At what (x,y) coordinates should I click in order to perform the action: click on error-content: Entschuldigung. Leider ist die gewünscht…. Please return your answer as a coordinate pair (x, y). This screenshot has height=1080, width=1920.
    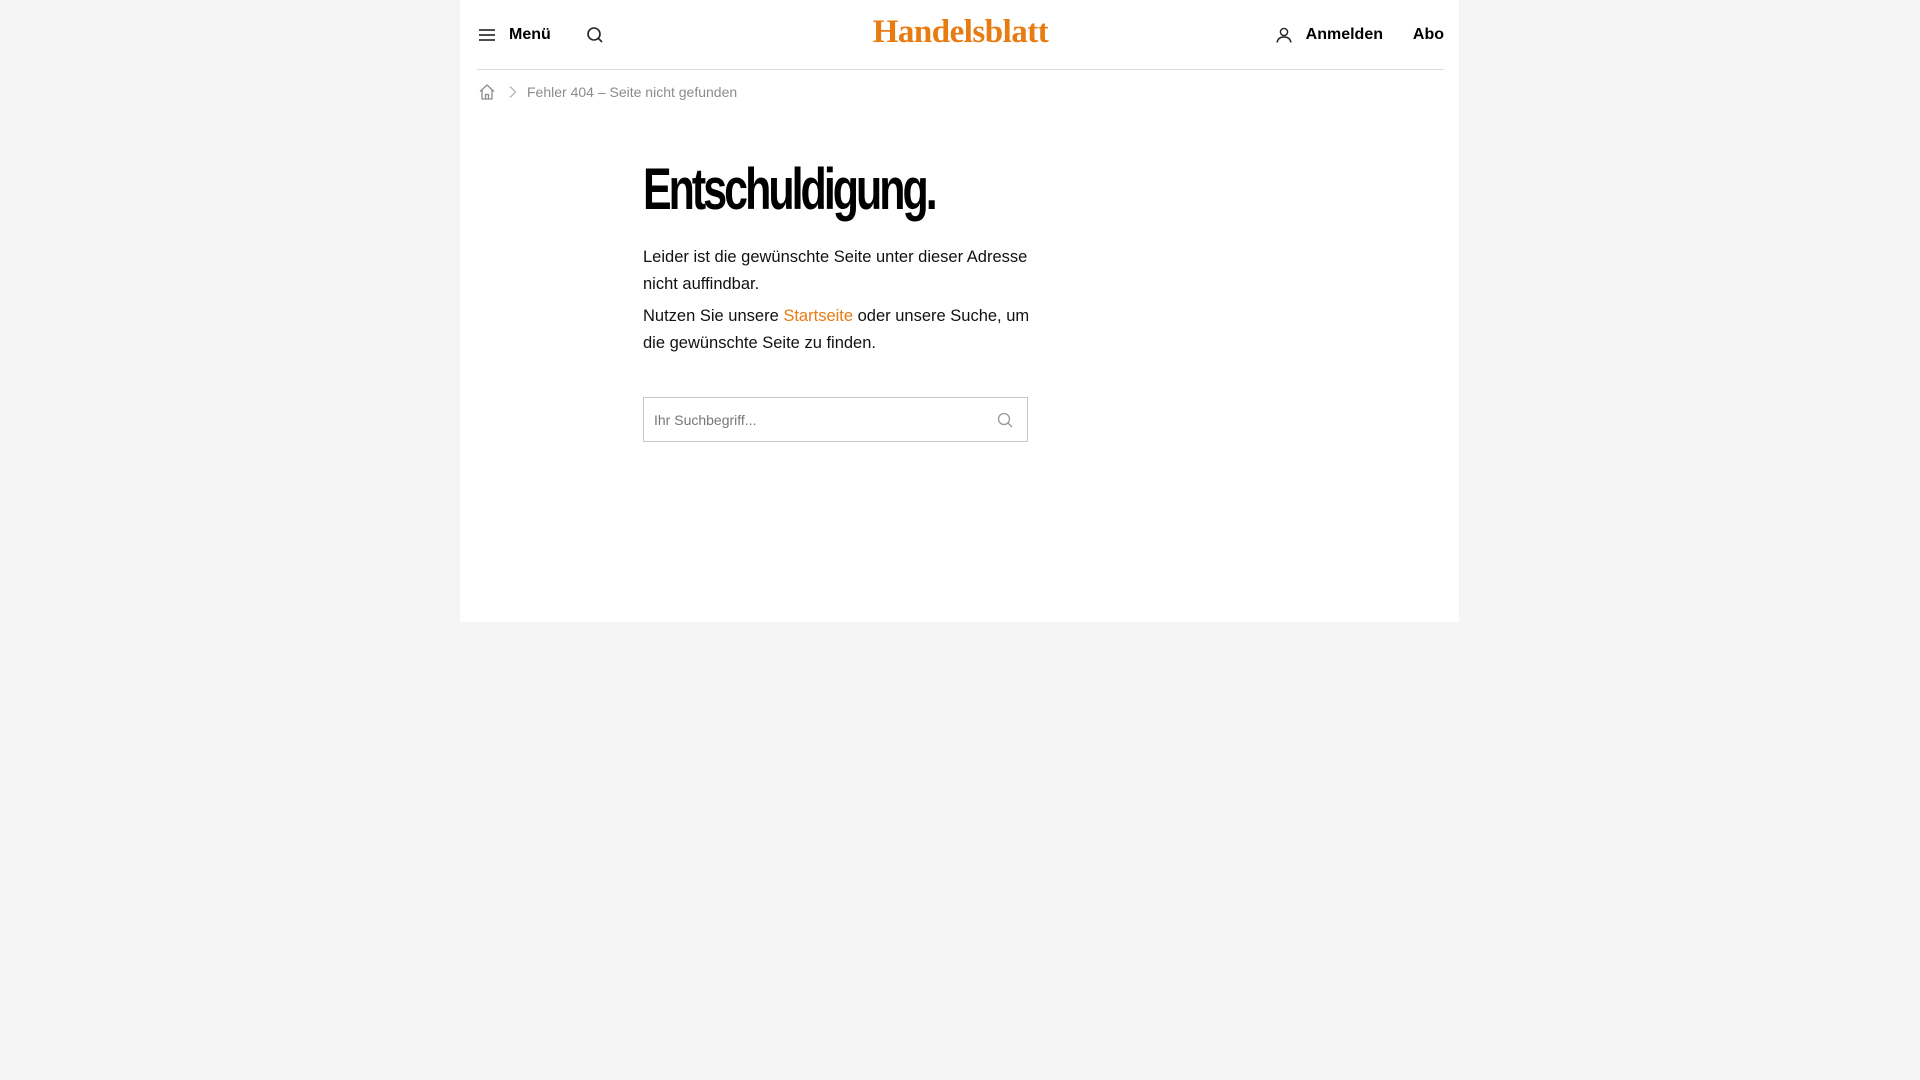
    Looking at the image, I should click on (843, 296).